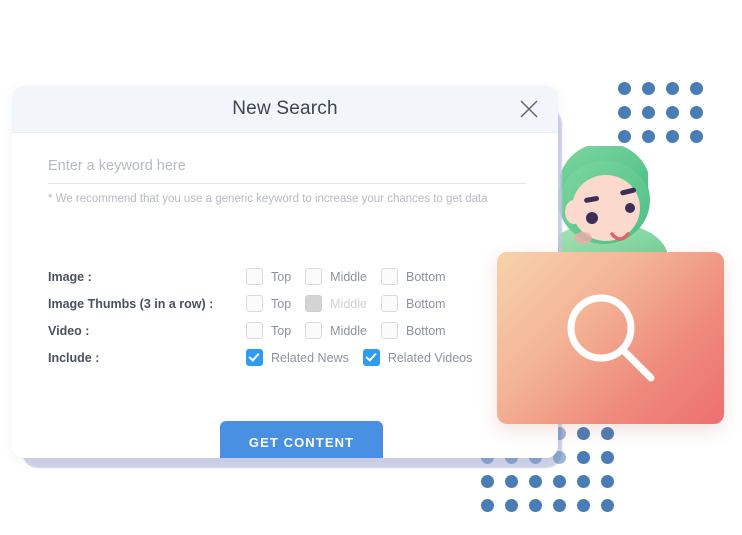 This screenshot has height=535, width=742. What do you see at coordinates (74, 357) in the screenshot?
I see `option-row-label: Include :` at bounding box center [74, 357].